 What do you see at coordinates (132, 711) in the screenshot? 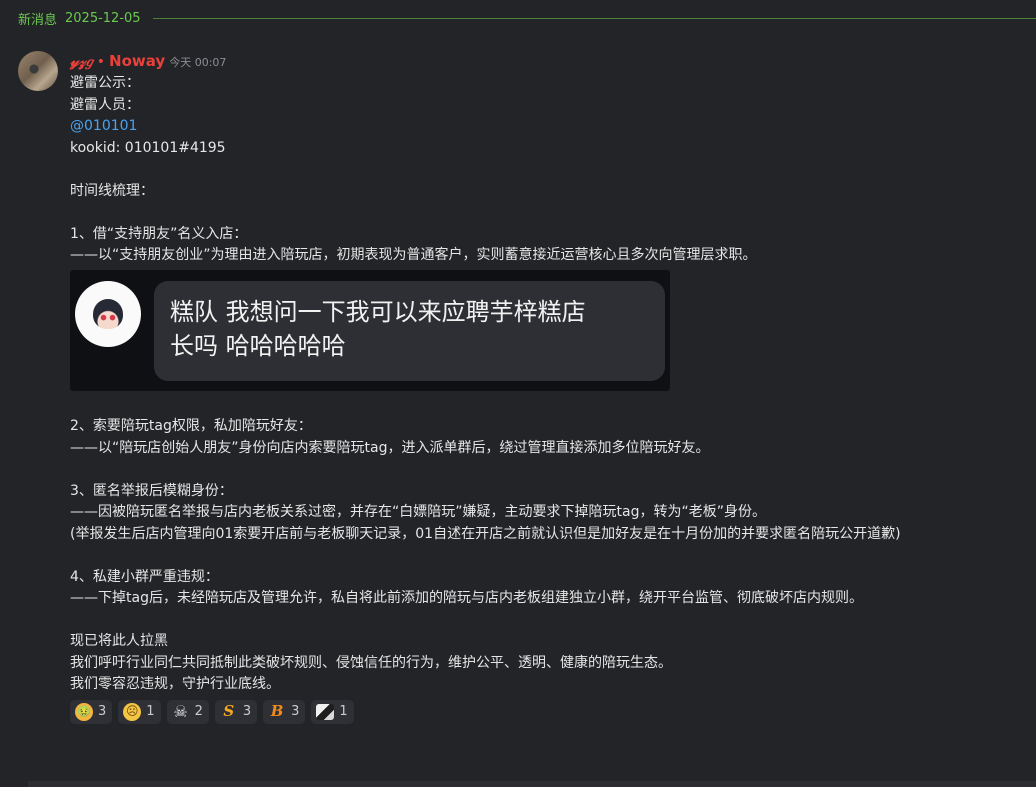
I see `worried-face-icon: ☹` at bounding box center [132, 711].